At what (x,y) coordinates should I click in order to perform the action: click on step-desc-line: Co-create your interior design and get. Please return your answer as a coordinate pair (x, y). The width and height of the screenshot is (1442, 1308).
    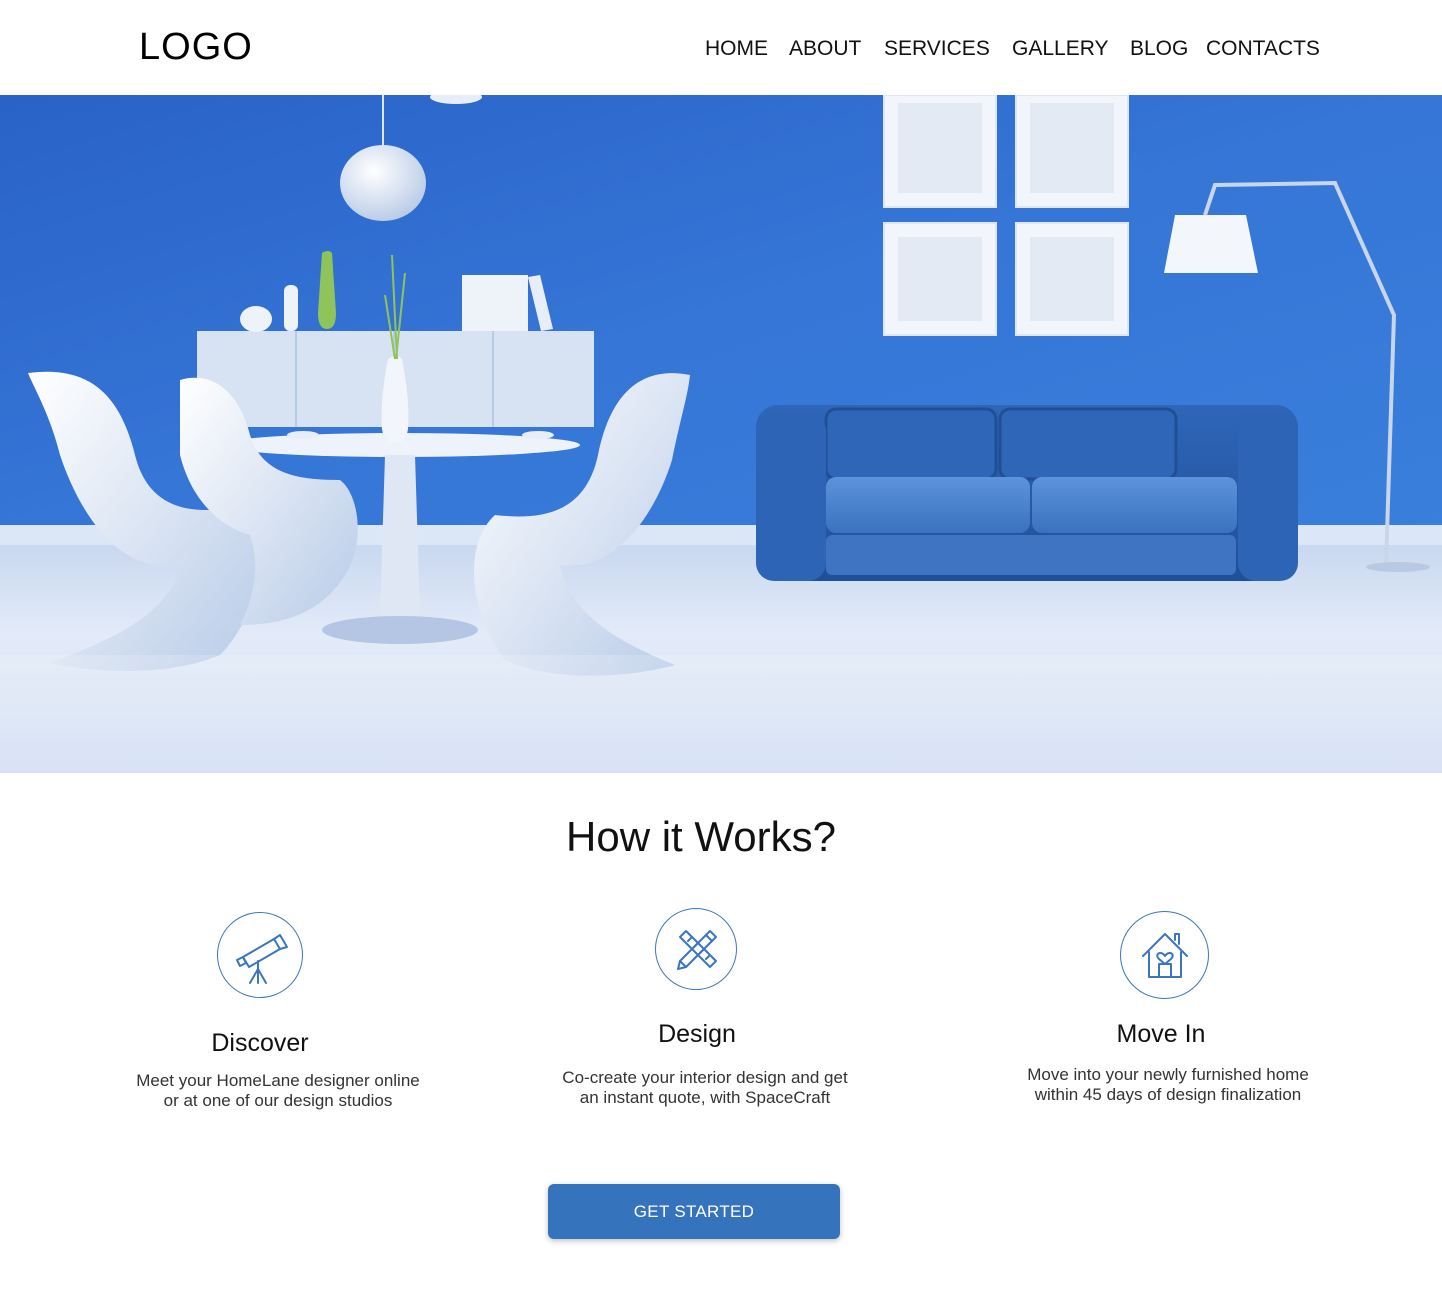
    Looking at the image, I should click on (705, 1077).